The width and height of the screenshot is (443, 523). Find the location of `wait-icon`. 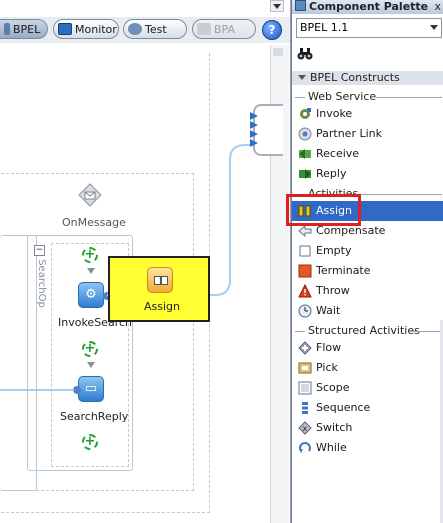

wait-icon is located at coordinates (305, 311).